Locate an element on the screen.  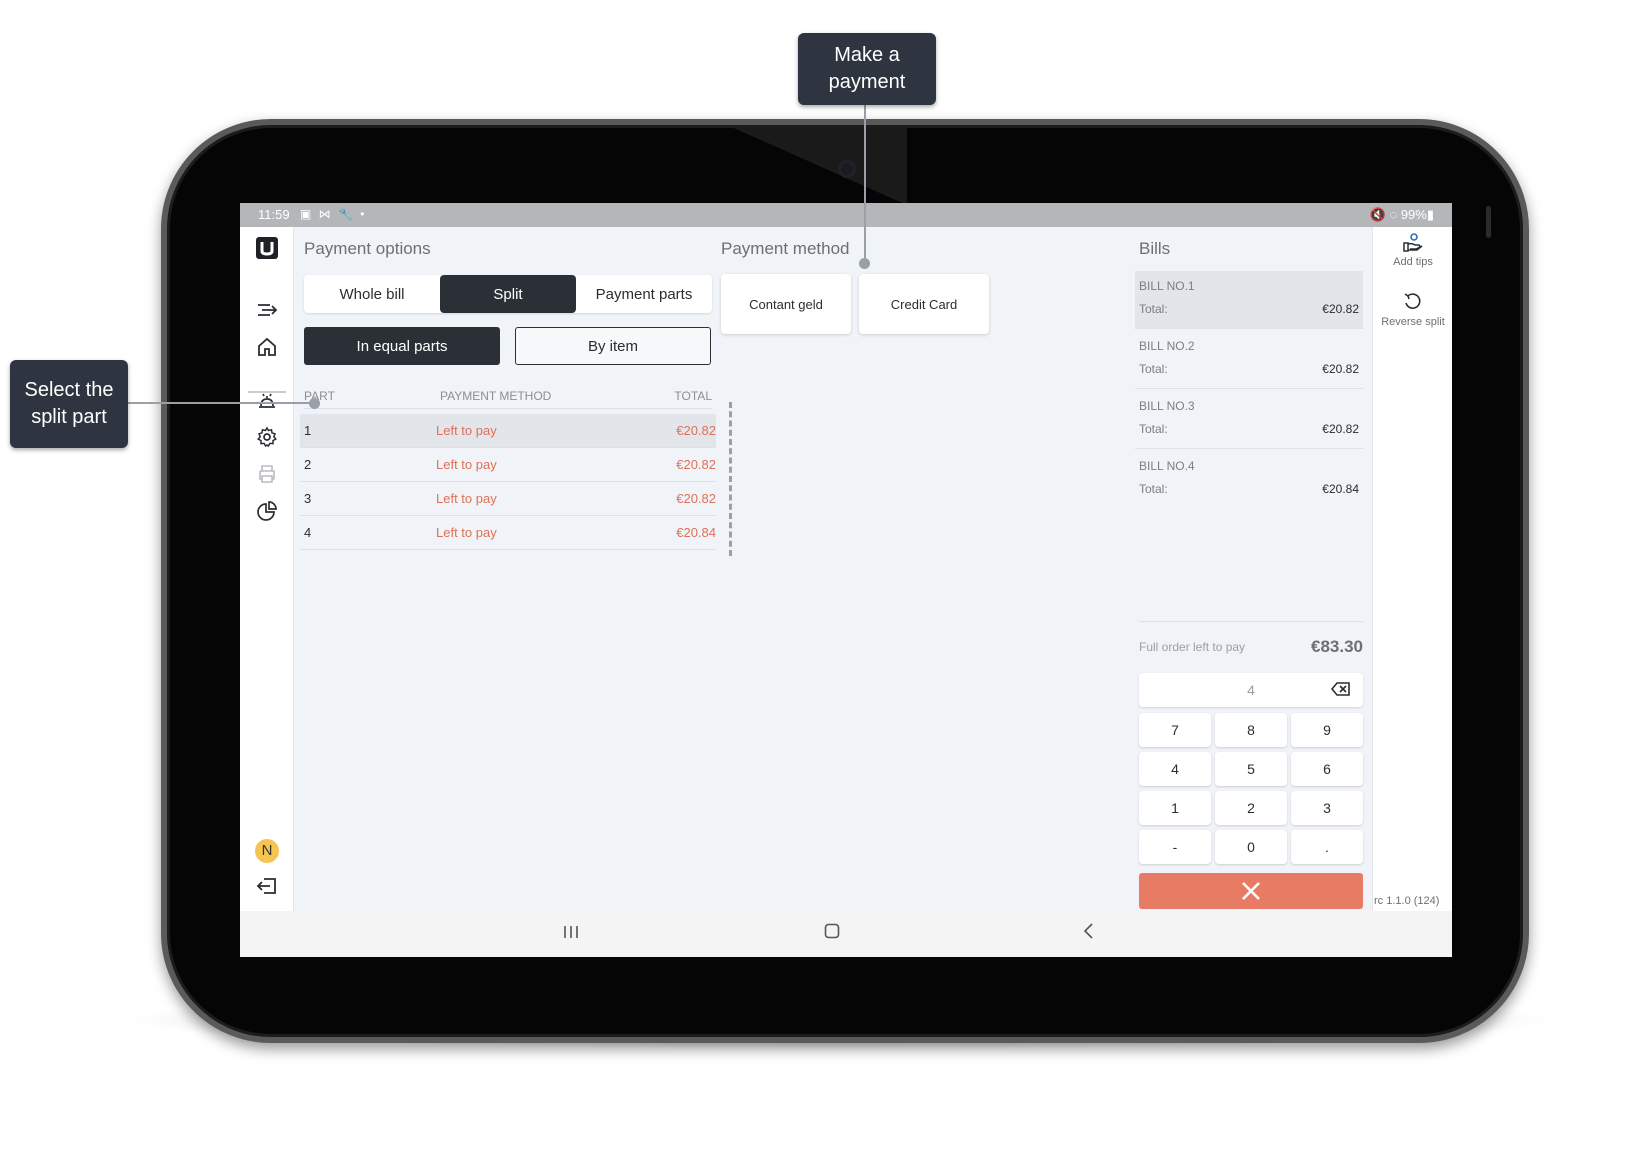
payment-options-tabs: Whole bill Split Payment parts is located at coordinates (508, 294).